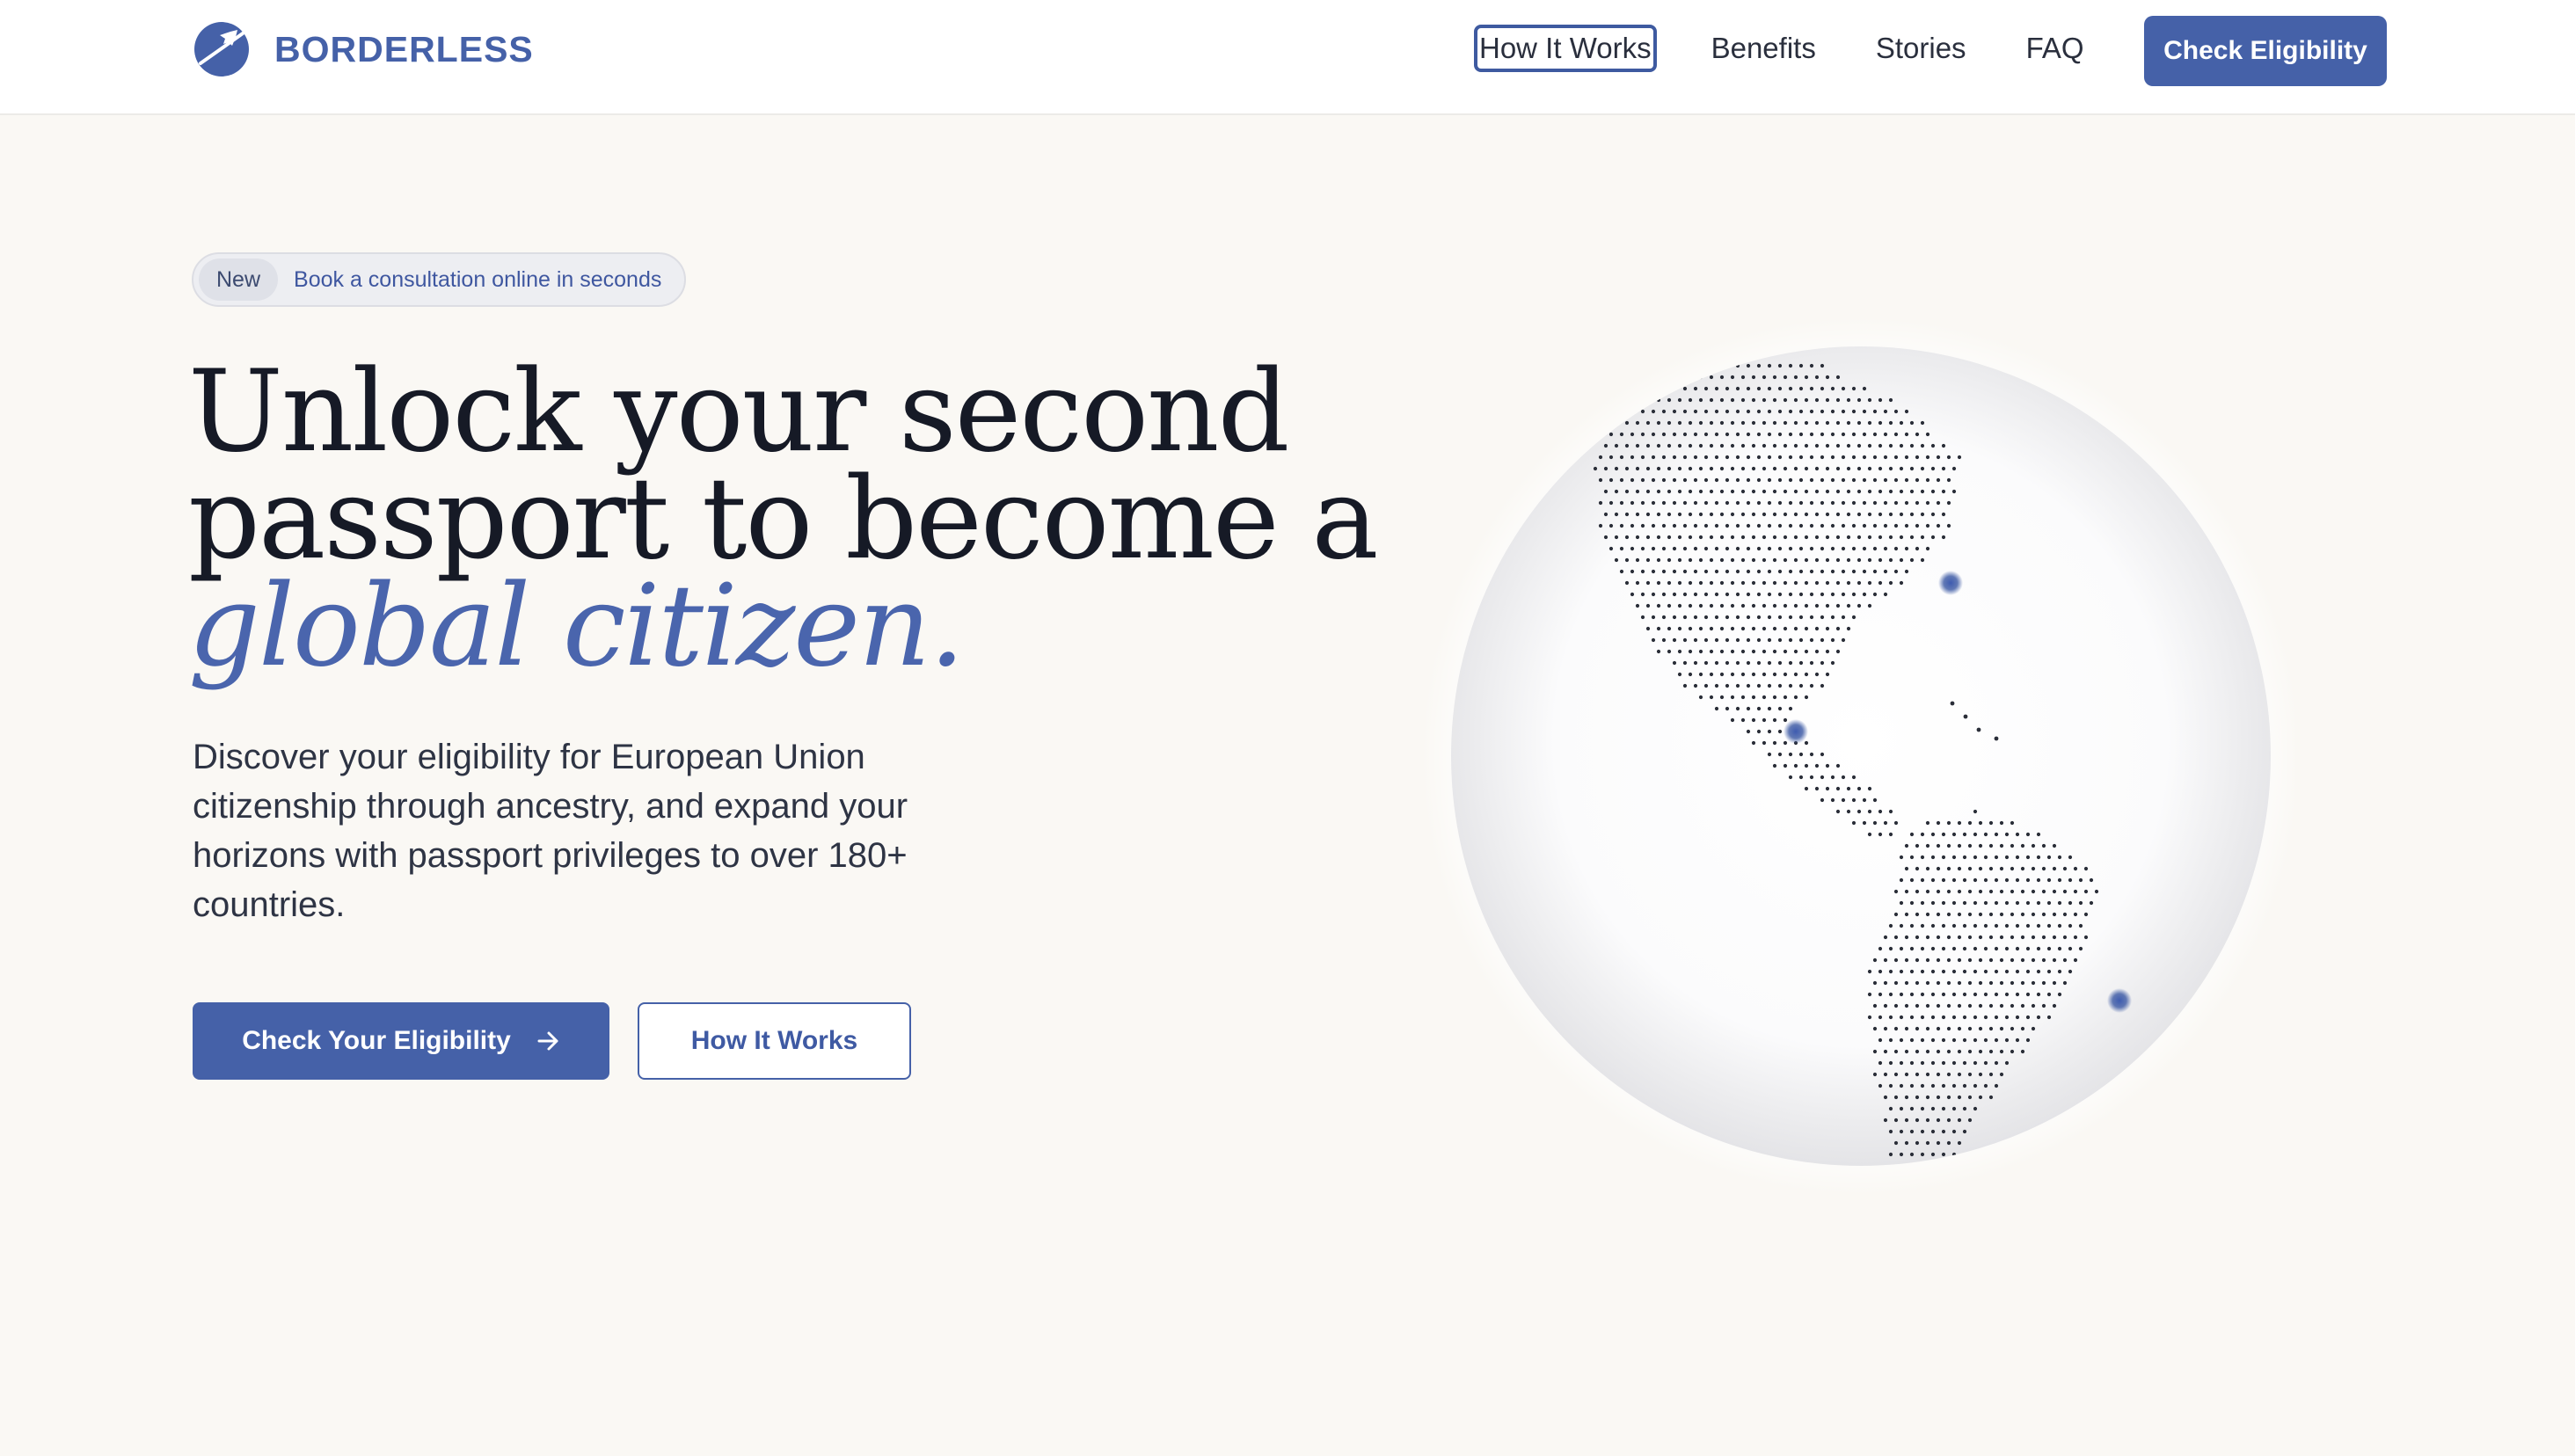 This screenshot has height=1456, width=2575. Describe the element at coordinates (2055, 48) in the screenshot. I see `nav-link-faq: FAQ` at that location.